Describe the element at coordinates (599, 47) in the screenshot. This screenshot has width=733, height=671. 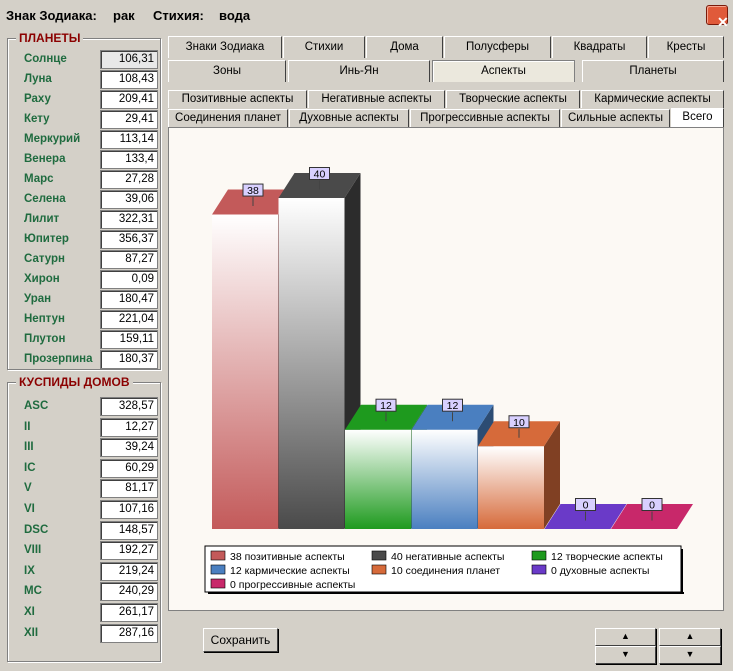
I see `tab-tabs_row1-4: Квадраты` at that location.